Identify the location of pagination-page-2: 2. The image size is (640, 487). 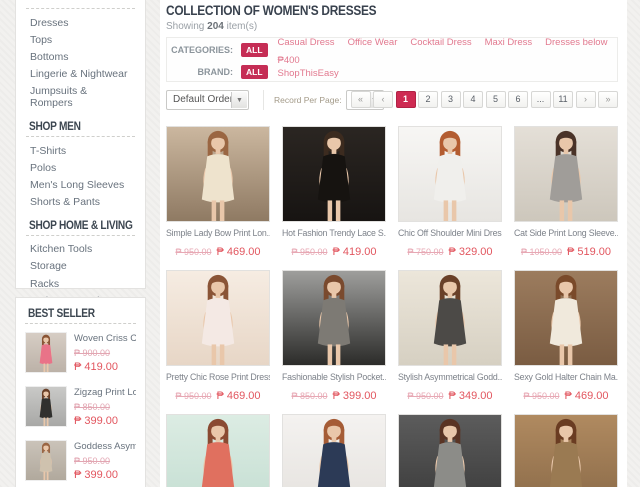
(428, 99).